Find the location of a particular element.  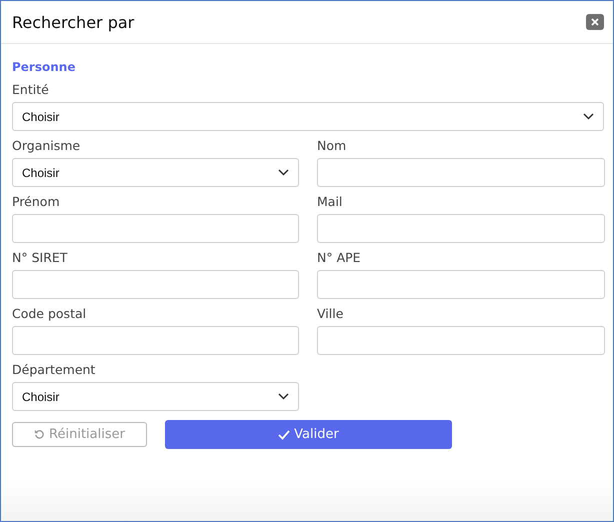

section-heading: Personne is located at coordinates (44, 67).